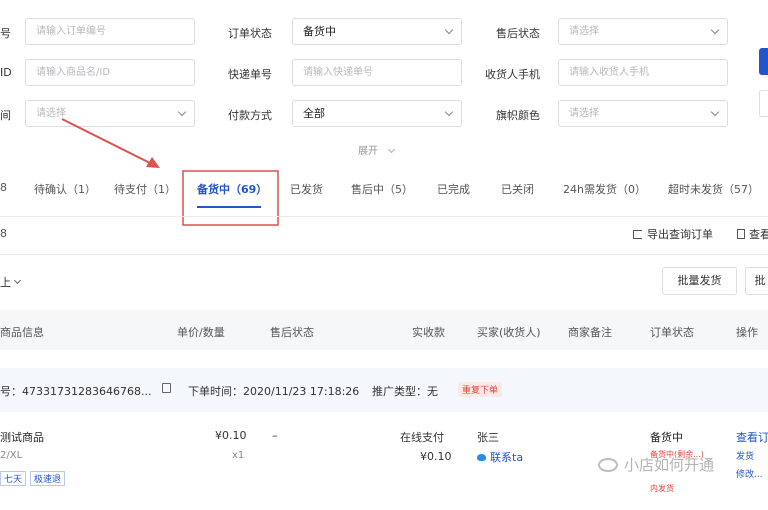 This screenshot has width=768, height=510. What do you see at coordinates (745, 455) in the screenshot?
I see `ship-link: 发货` at bounding box center [745, 455].